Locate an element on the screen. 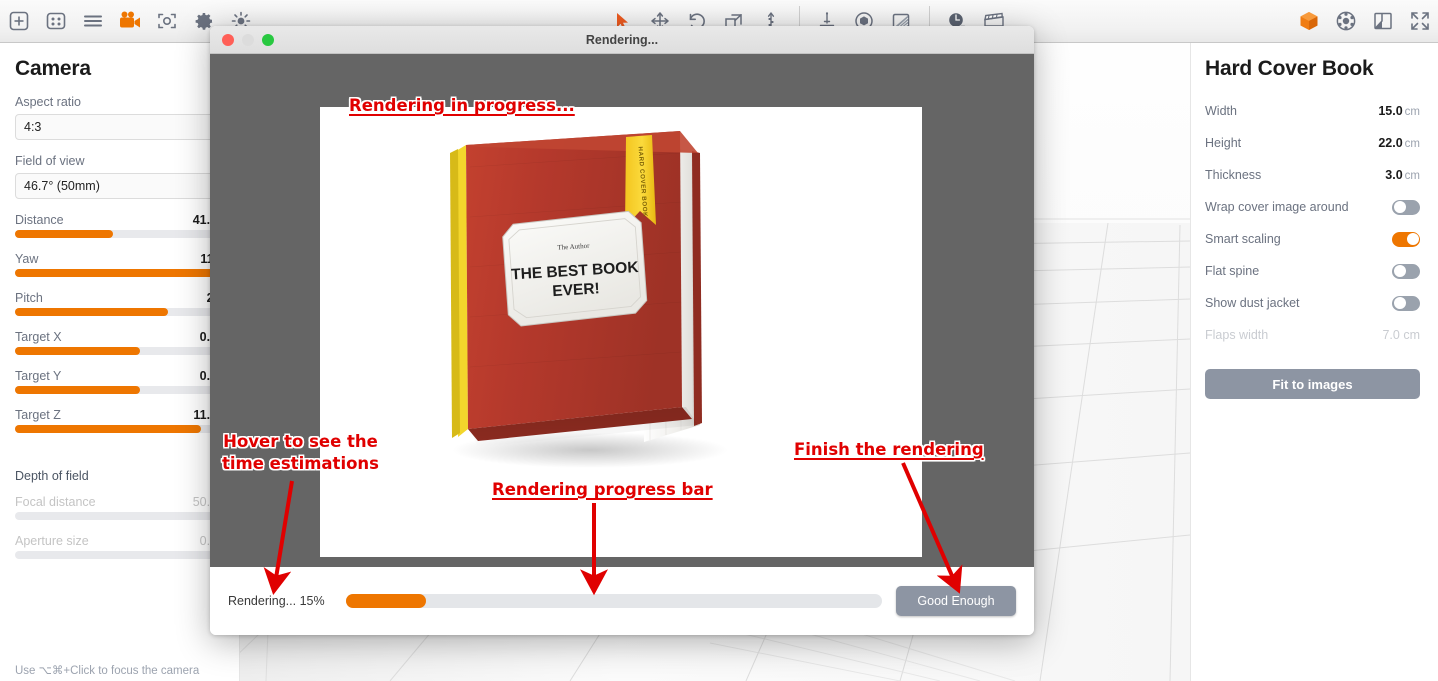 The height and width of the screenshot is (681, 1438). annotation-rendering-progress-bar: Rendering progress bar is located at coordinates (602, 489).